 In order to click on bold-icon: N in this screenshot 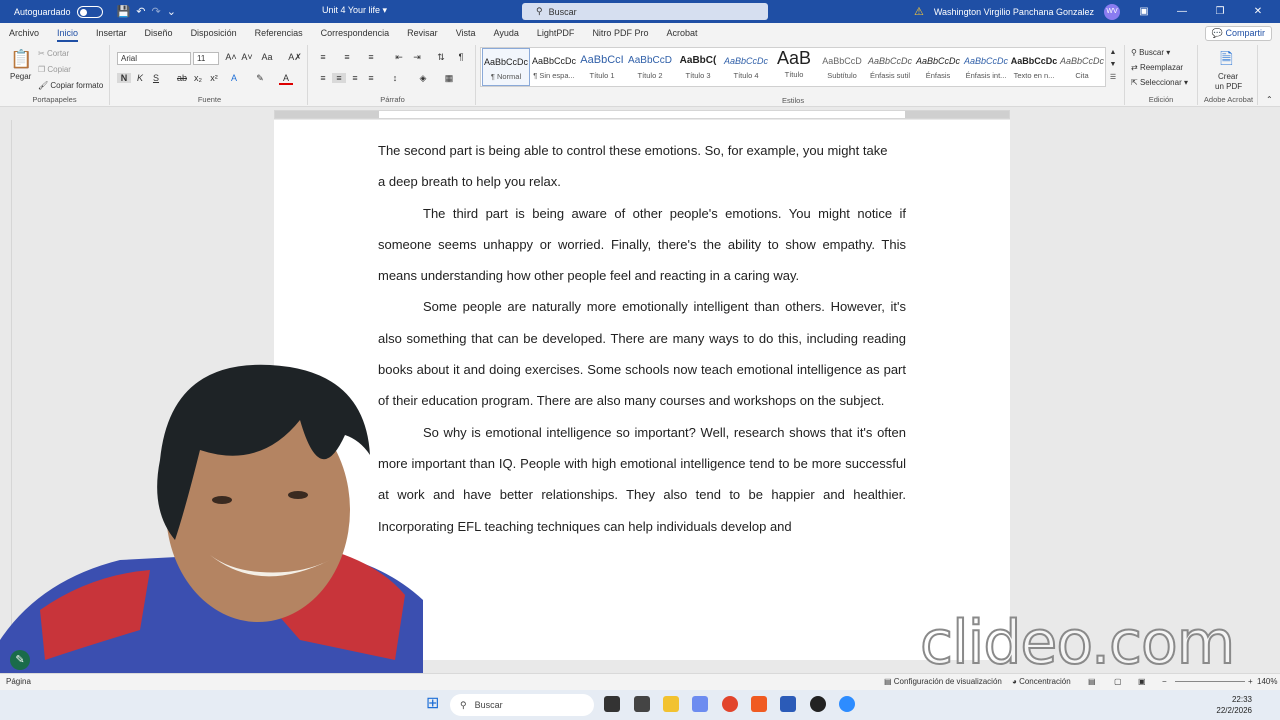, I will do `click(124, 78)`.